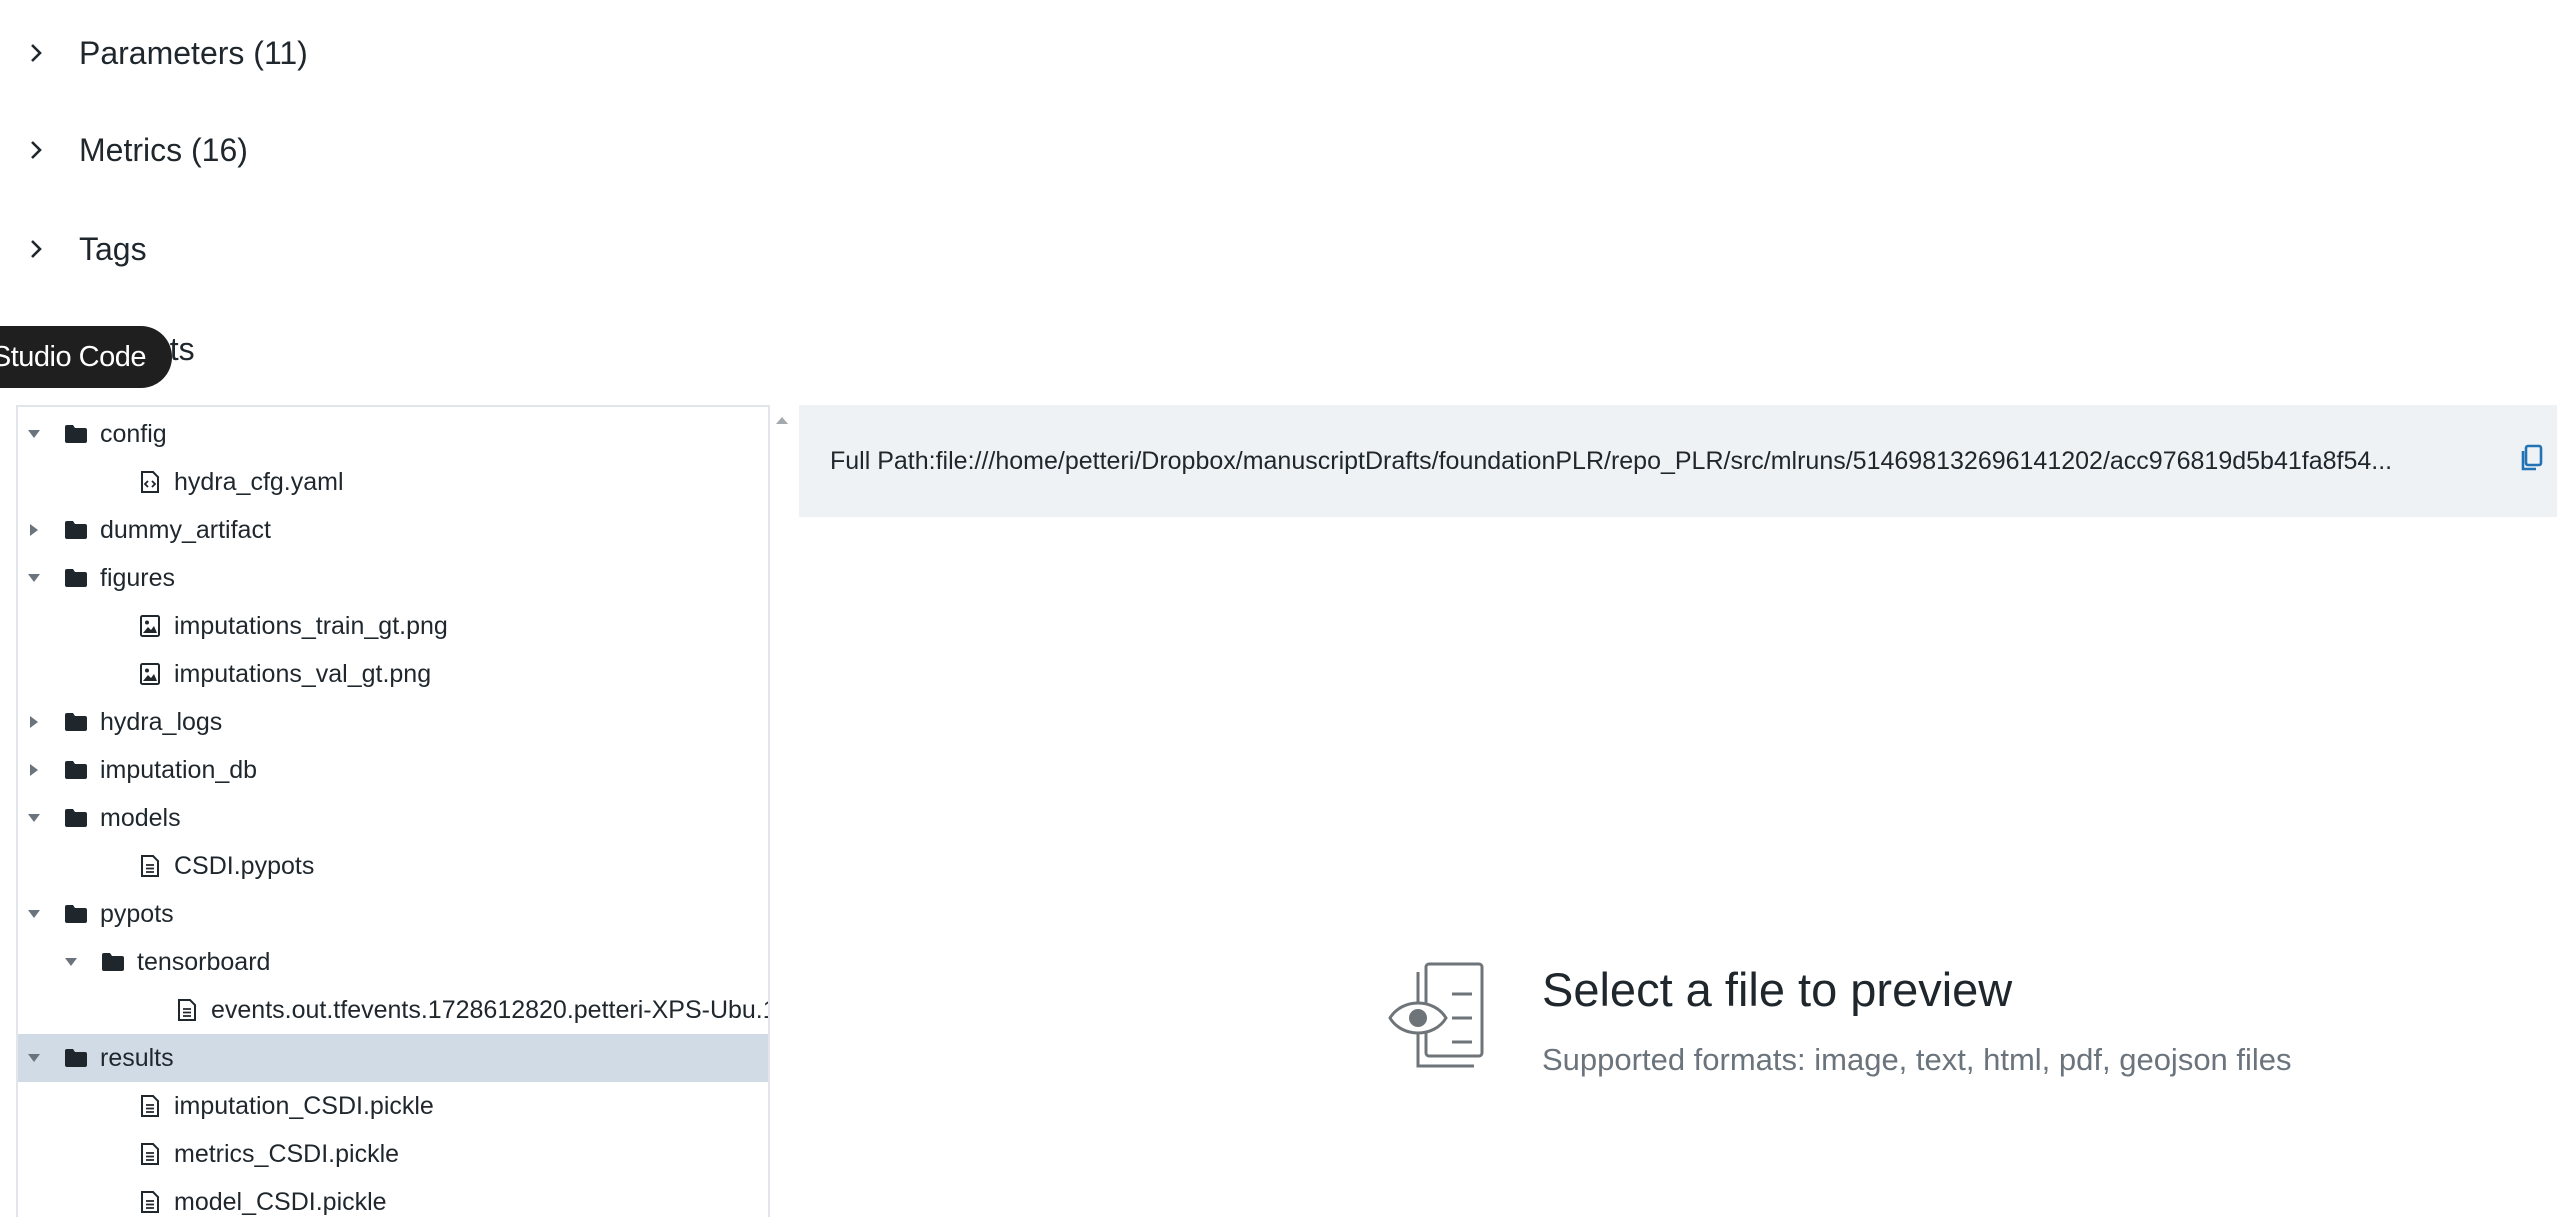  Describe the element at coordinates (244, 865) in the screenshot. I see `tree-item-name: CSDI.pypots` at that location.